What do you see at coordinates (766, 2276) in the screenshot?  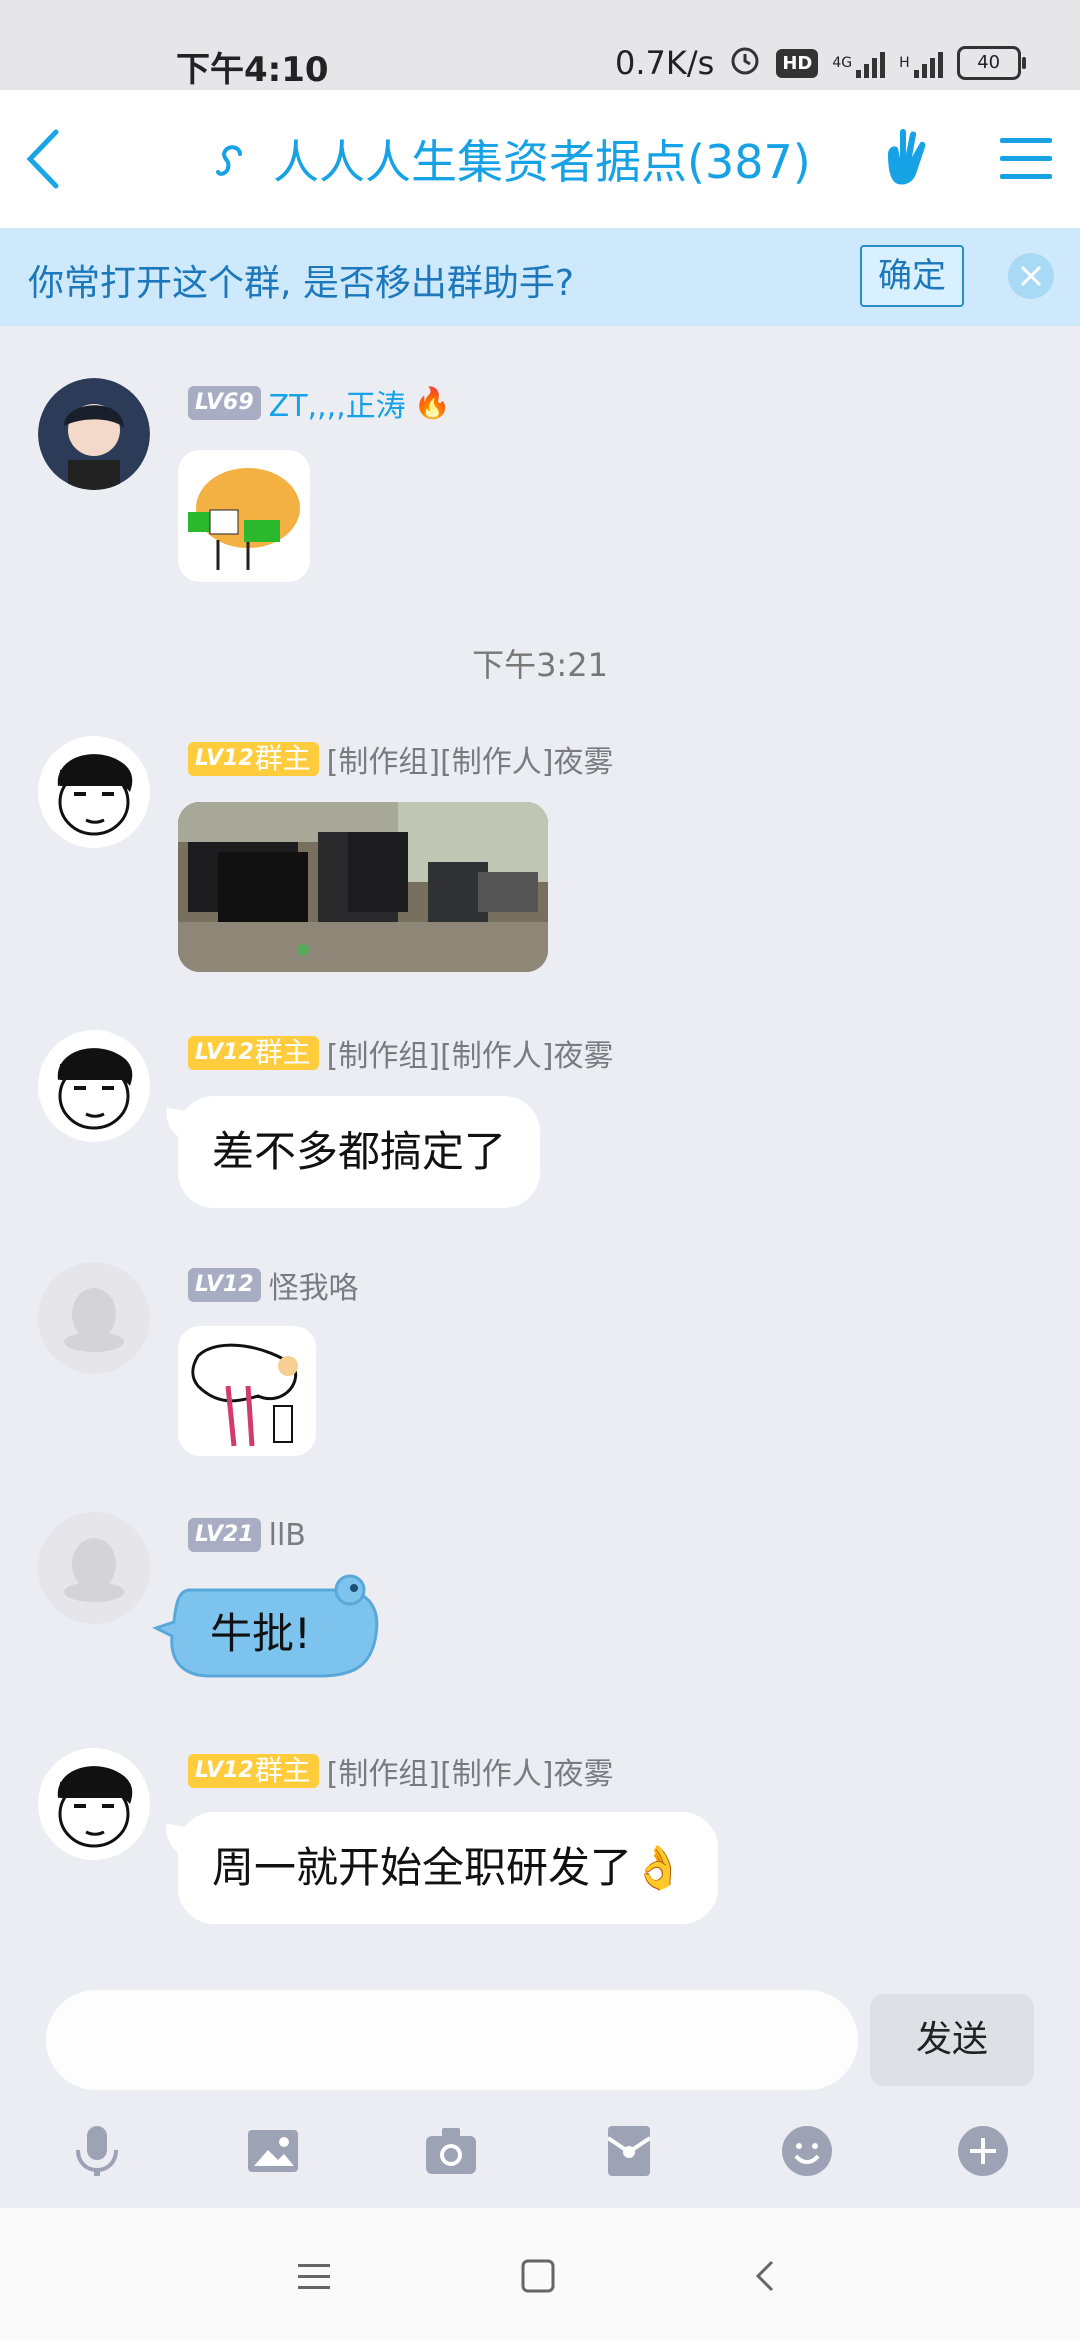 I see `back-nav-icon` at bounding box center [766, 2276].